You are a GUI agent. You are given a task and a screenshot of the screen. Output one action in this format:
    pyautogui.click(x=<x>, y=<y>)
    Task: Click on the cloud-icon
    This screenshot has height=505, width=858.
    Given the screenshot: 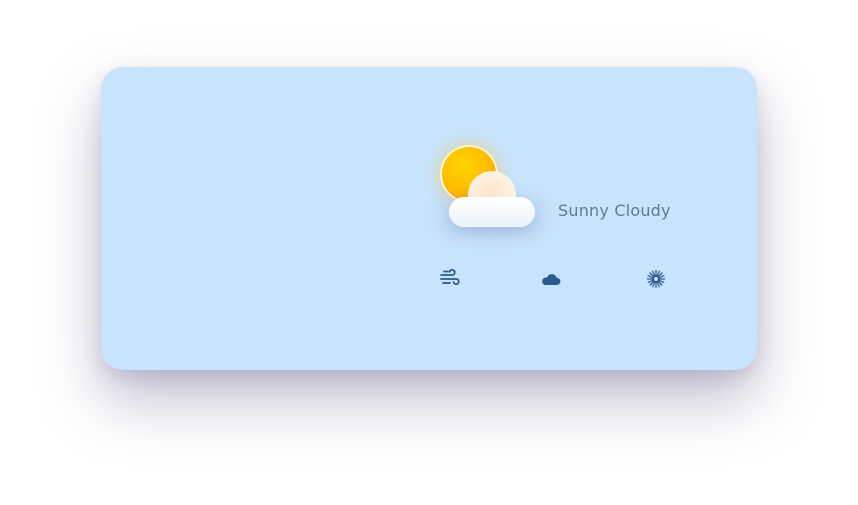 What is the action you would take?
    pyautogui.click(x=551, y=279)
    